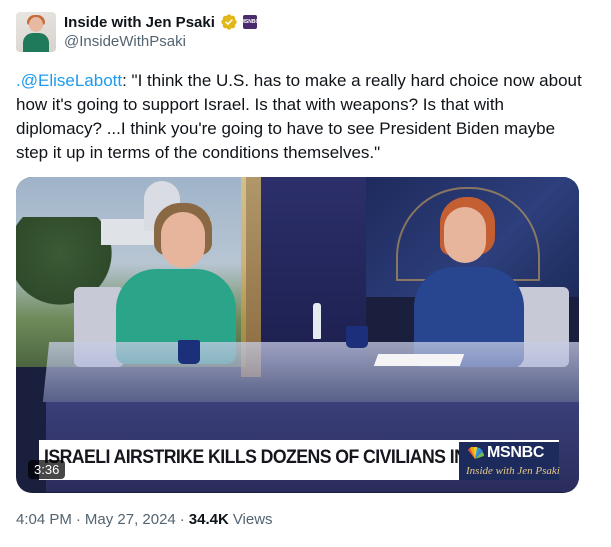 The width and height of the screenshot is (611, 547). Describe the element at coordinates (419, 360) in the screenshot. I see `papers` at that location.